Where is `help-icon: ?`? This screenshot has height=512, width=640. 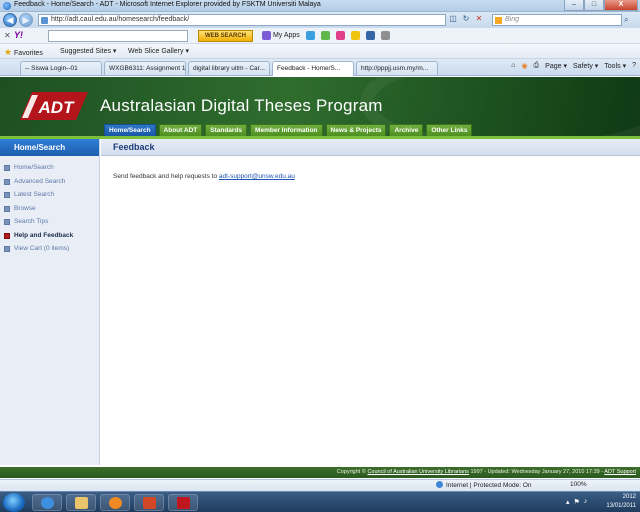 help-icon: ? is located at coordinates (634, 66).